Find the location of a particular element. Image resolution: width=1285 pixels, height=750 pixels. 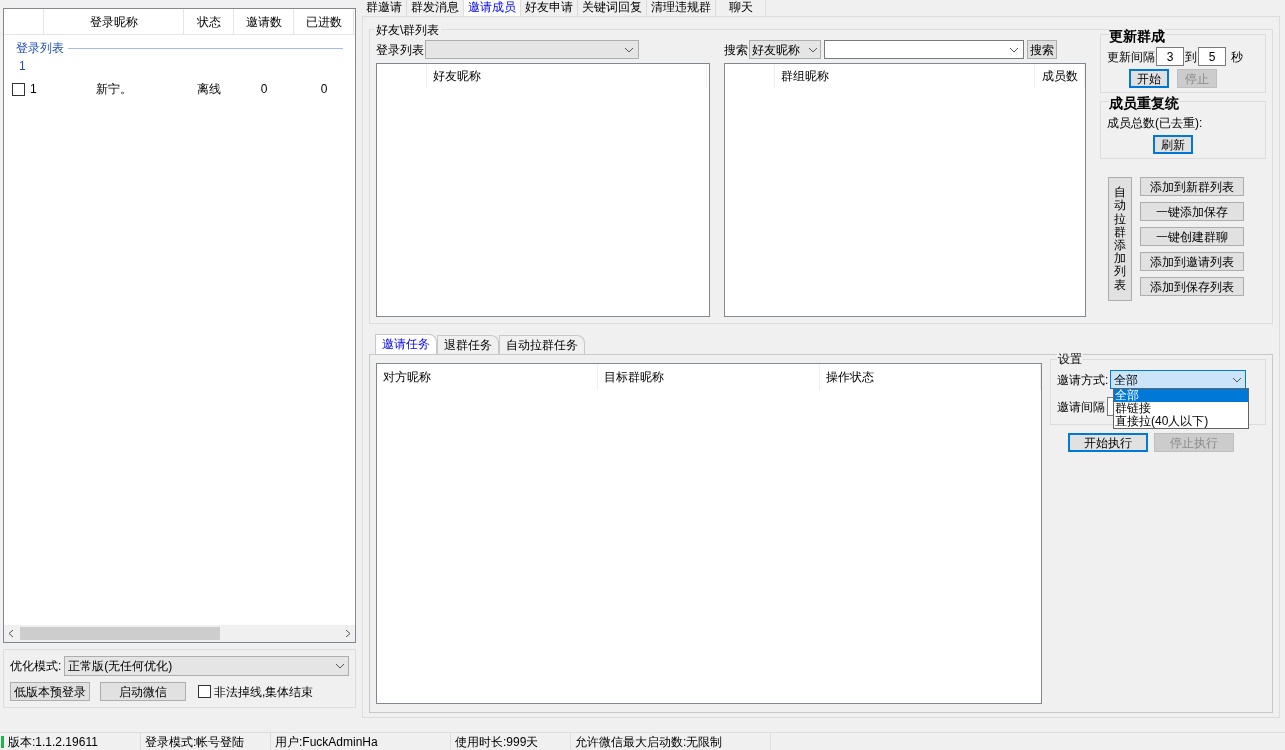

column-header: 成员数 is located at coordinates (1060, 76).